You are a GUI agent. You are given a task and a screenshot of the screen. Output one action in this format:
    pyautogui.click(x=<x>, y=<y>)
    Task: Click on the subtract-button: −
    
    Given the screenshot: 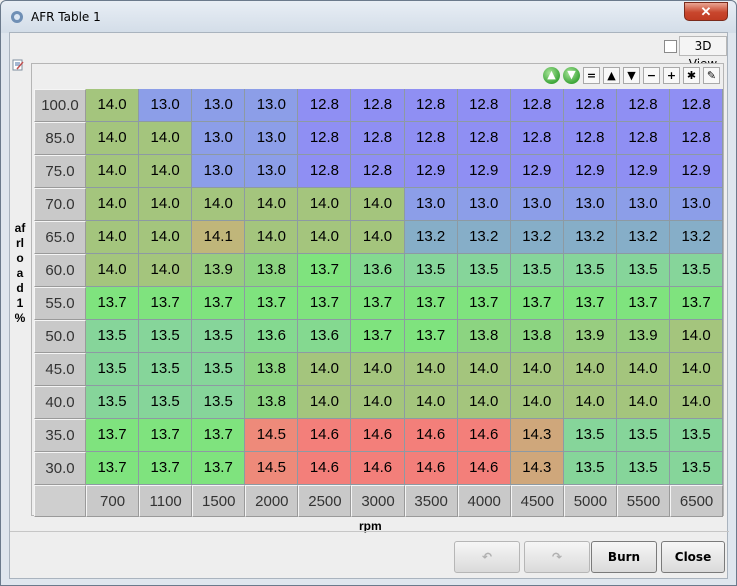 What is the action you would take?
    pyautogui.click(x=651, y=75)
    